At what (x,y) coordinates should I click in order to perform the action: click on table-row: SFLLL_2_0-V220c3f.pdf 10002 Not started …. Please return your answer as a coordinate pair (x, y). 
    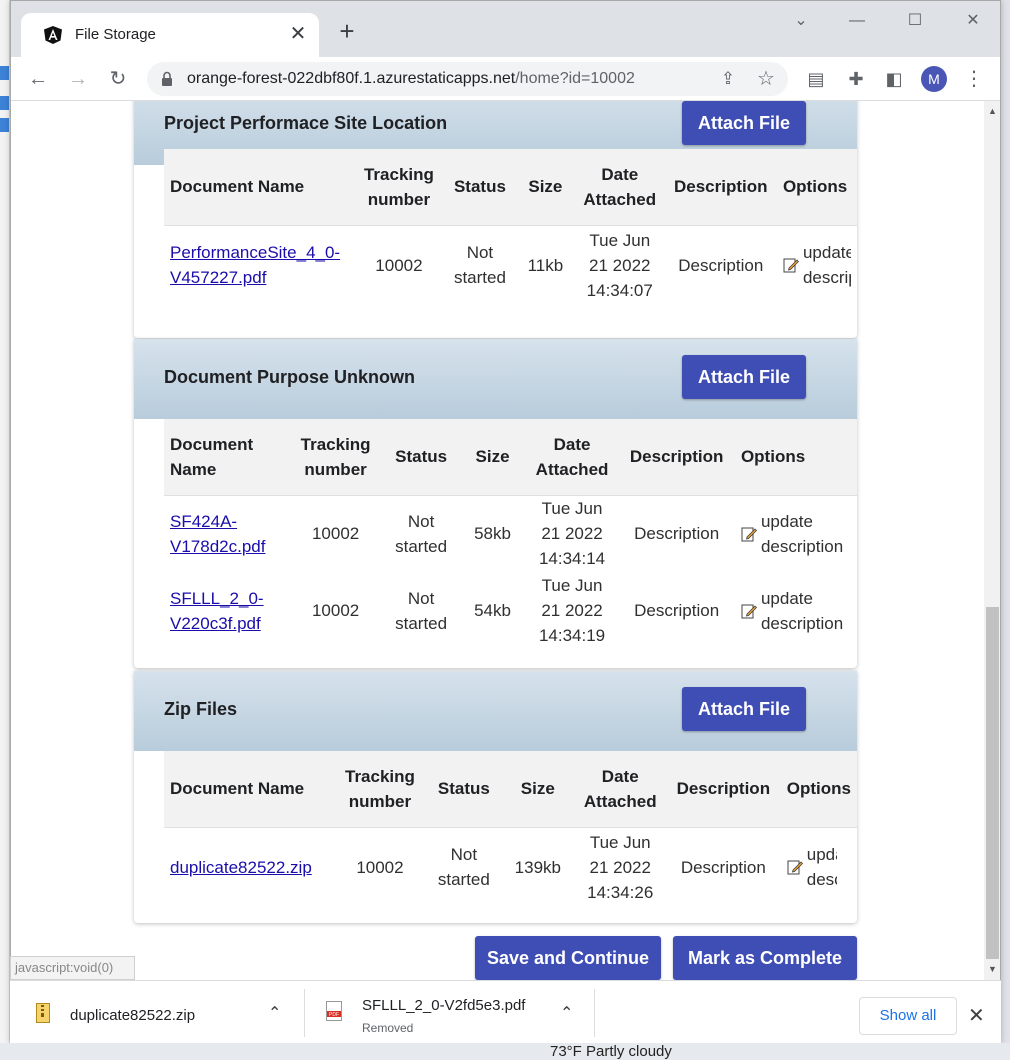
    Looking at the image, I should click on (510, 610).